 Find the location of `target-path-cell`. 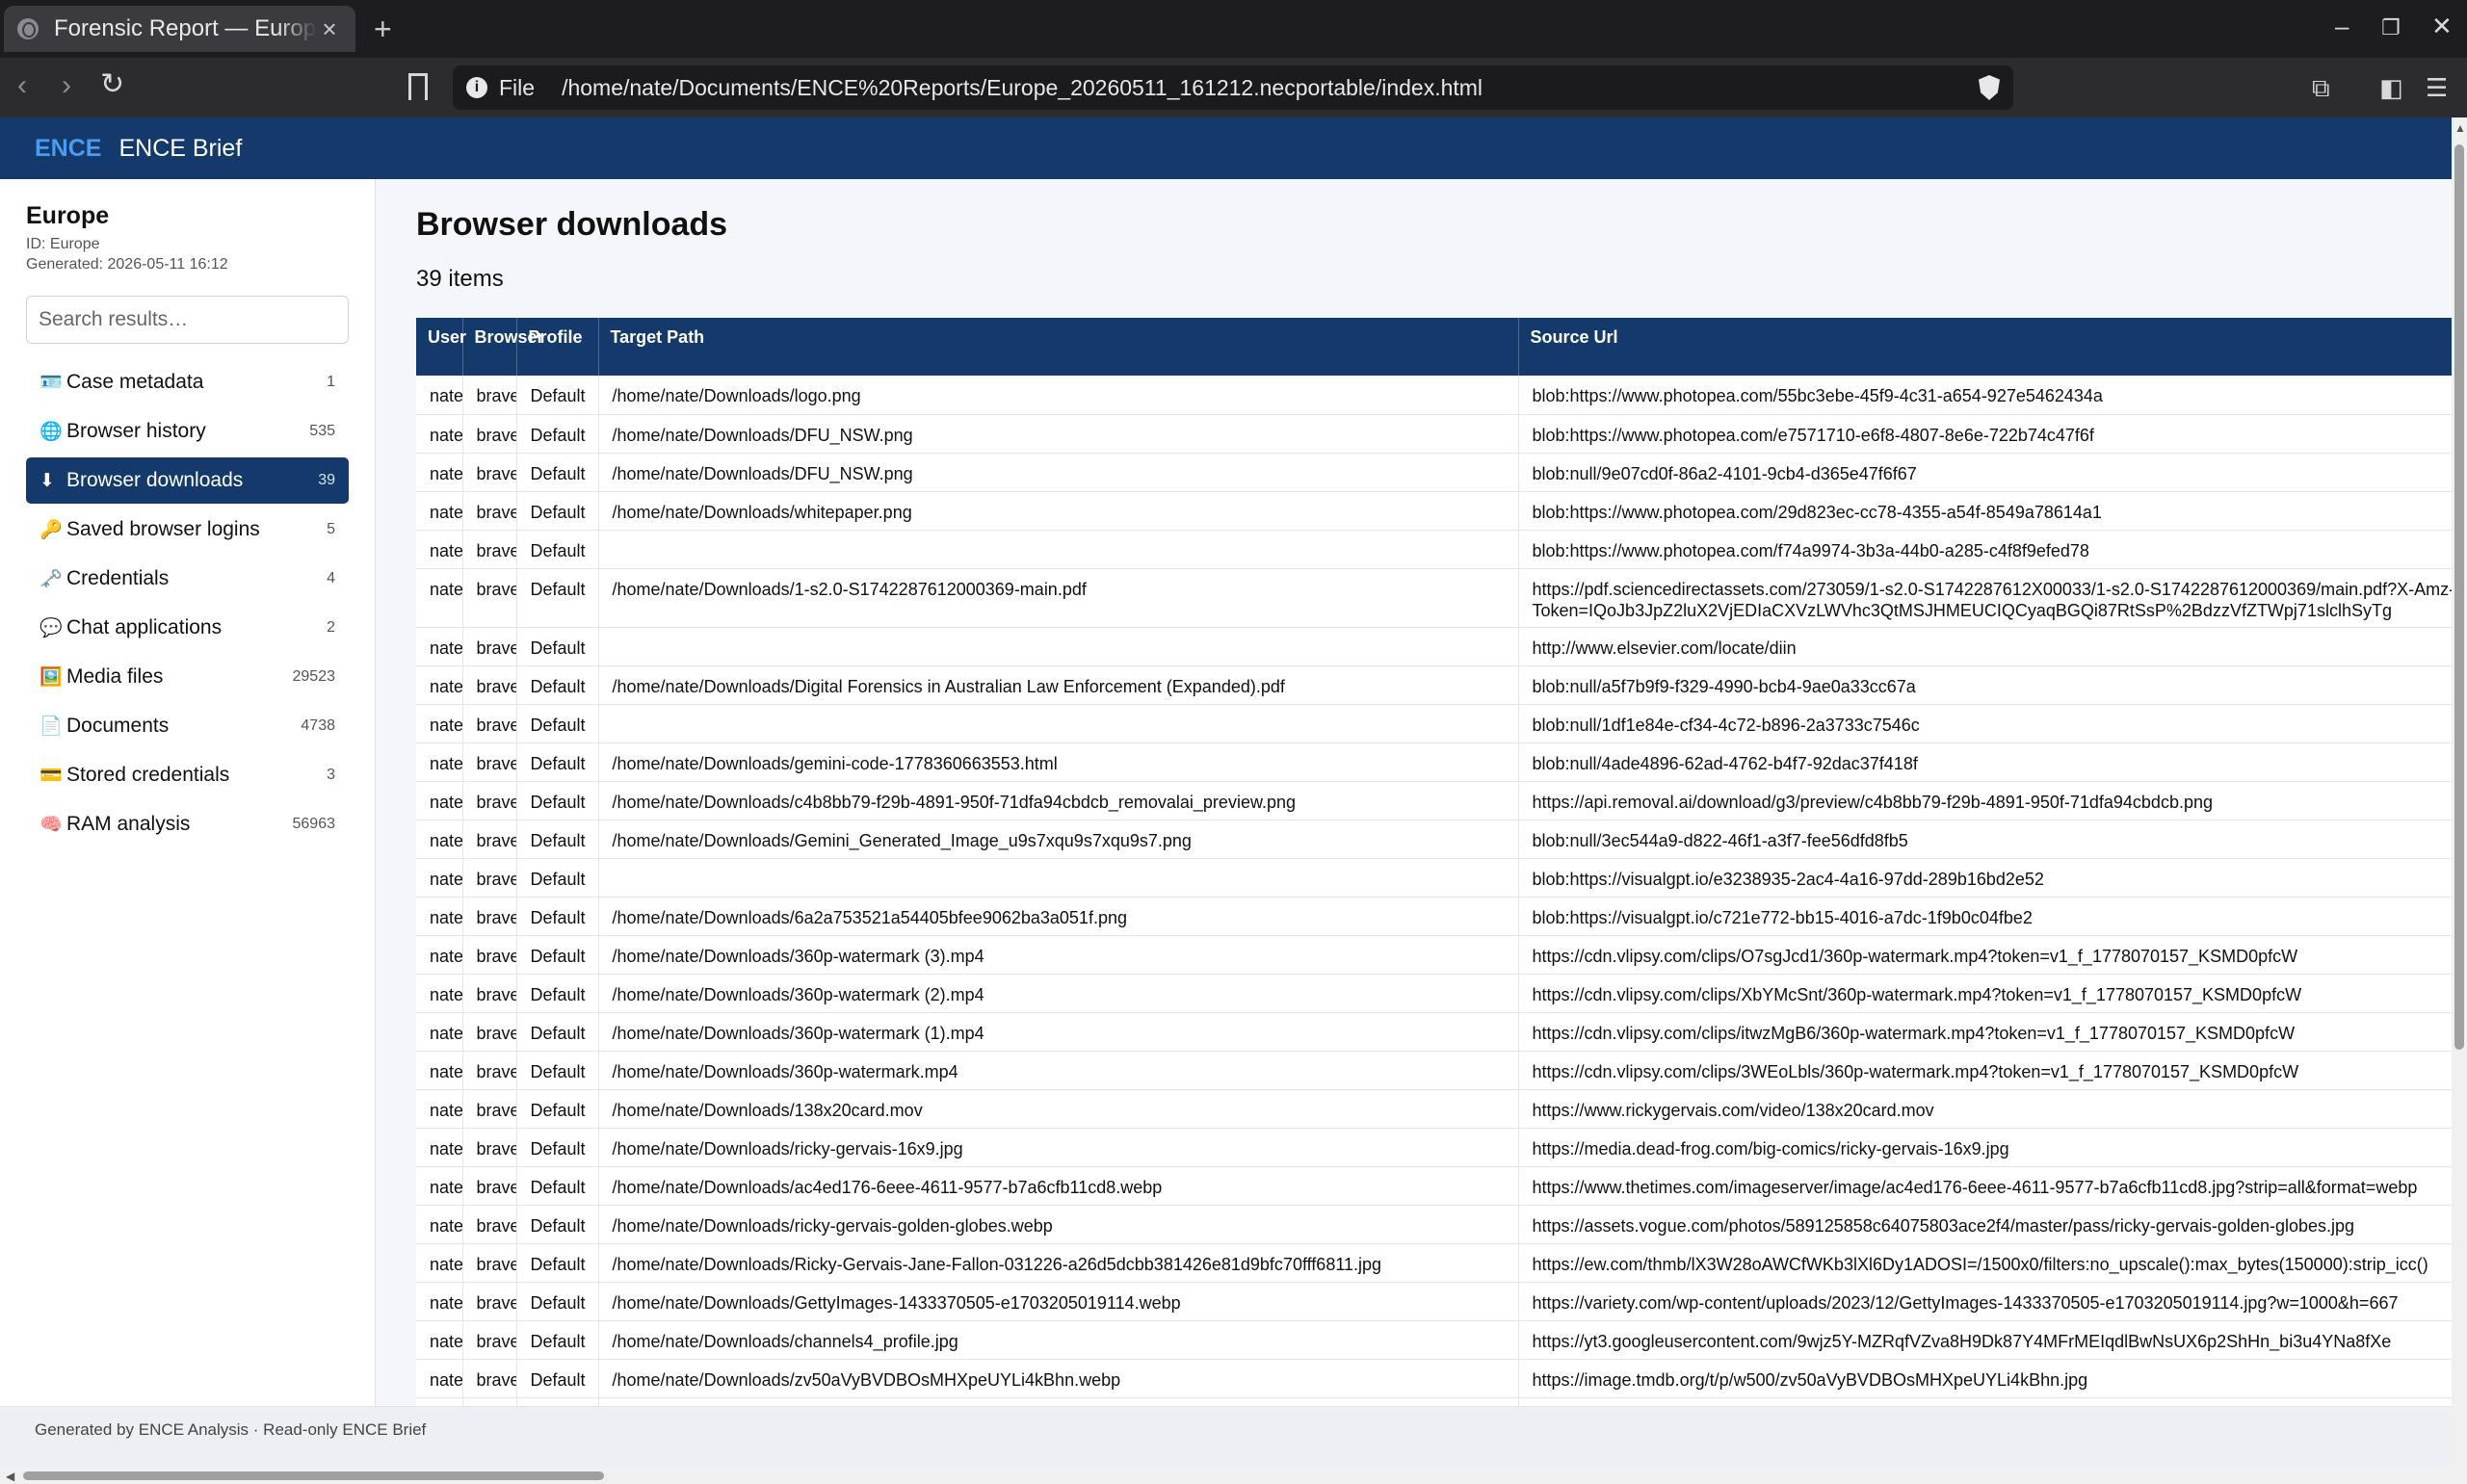

target-path-cell is located at coordinates (1058, 549).